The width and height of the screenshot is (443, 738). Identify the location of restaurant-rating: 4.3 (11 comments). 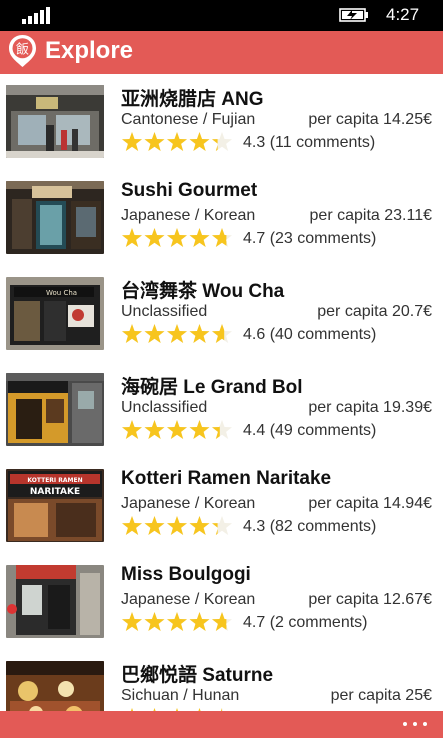
(309, 142).